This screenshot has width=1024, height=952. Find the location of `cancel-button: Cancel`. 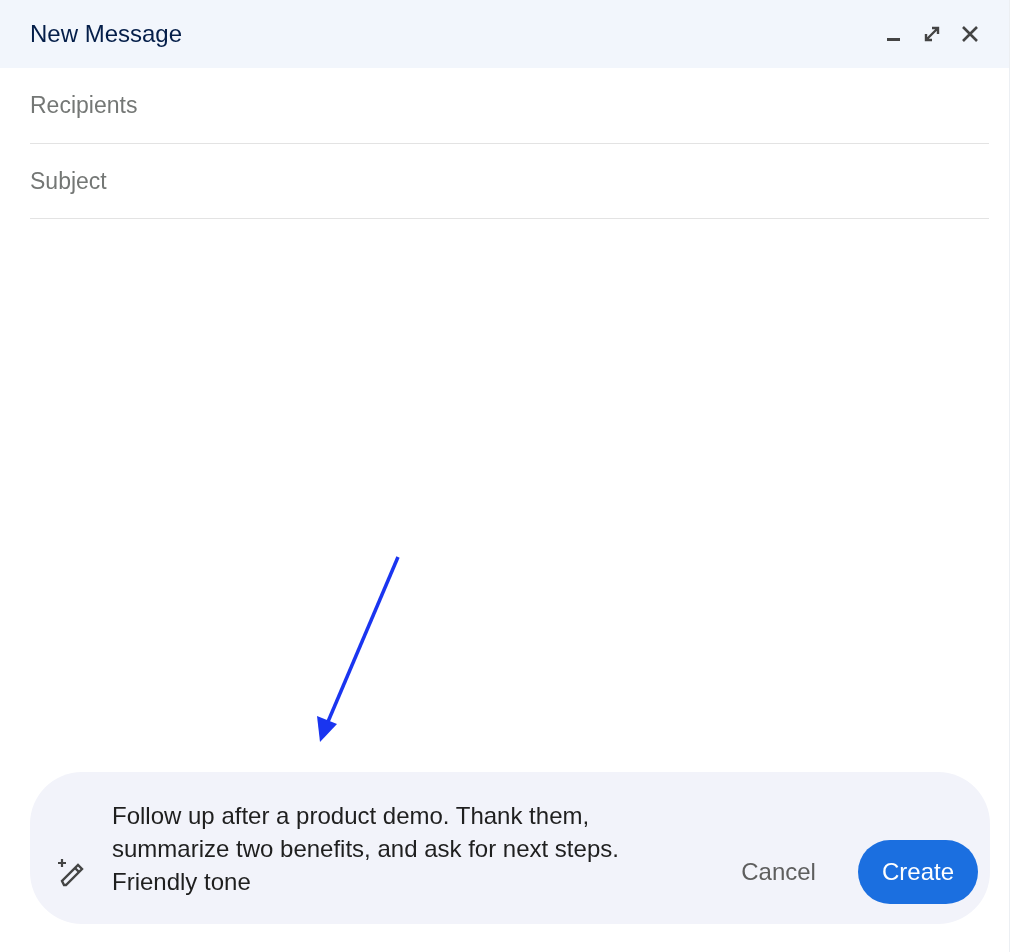

cancel-button: Cancel is located at coordinates (778, 872).